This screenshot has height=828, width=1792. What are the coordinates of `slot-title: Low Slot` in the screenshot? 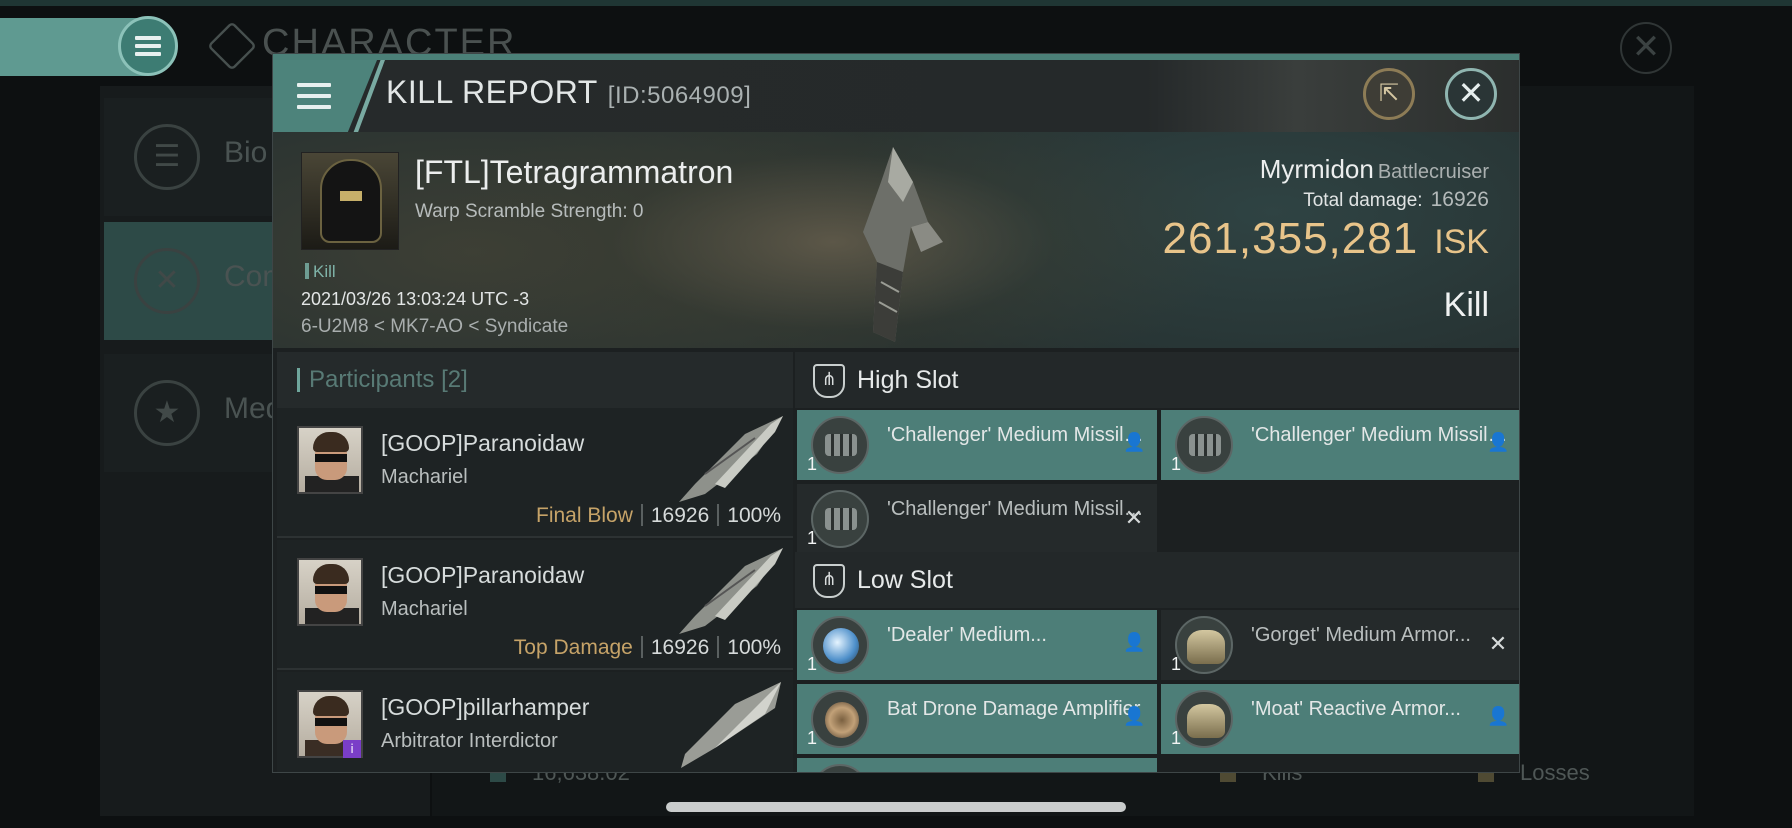 It's located at (905, 580).